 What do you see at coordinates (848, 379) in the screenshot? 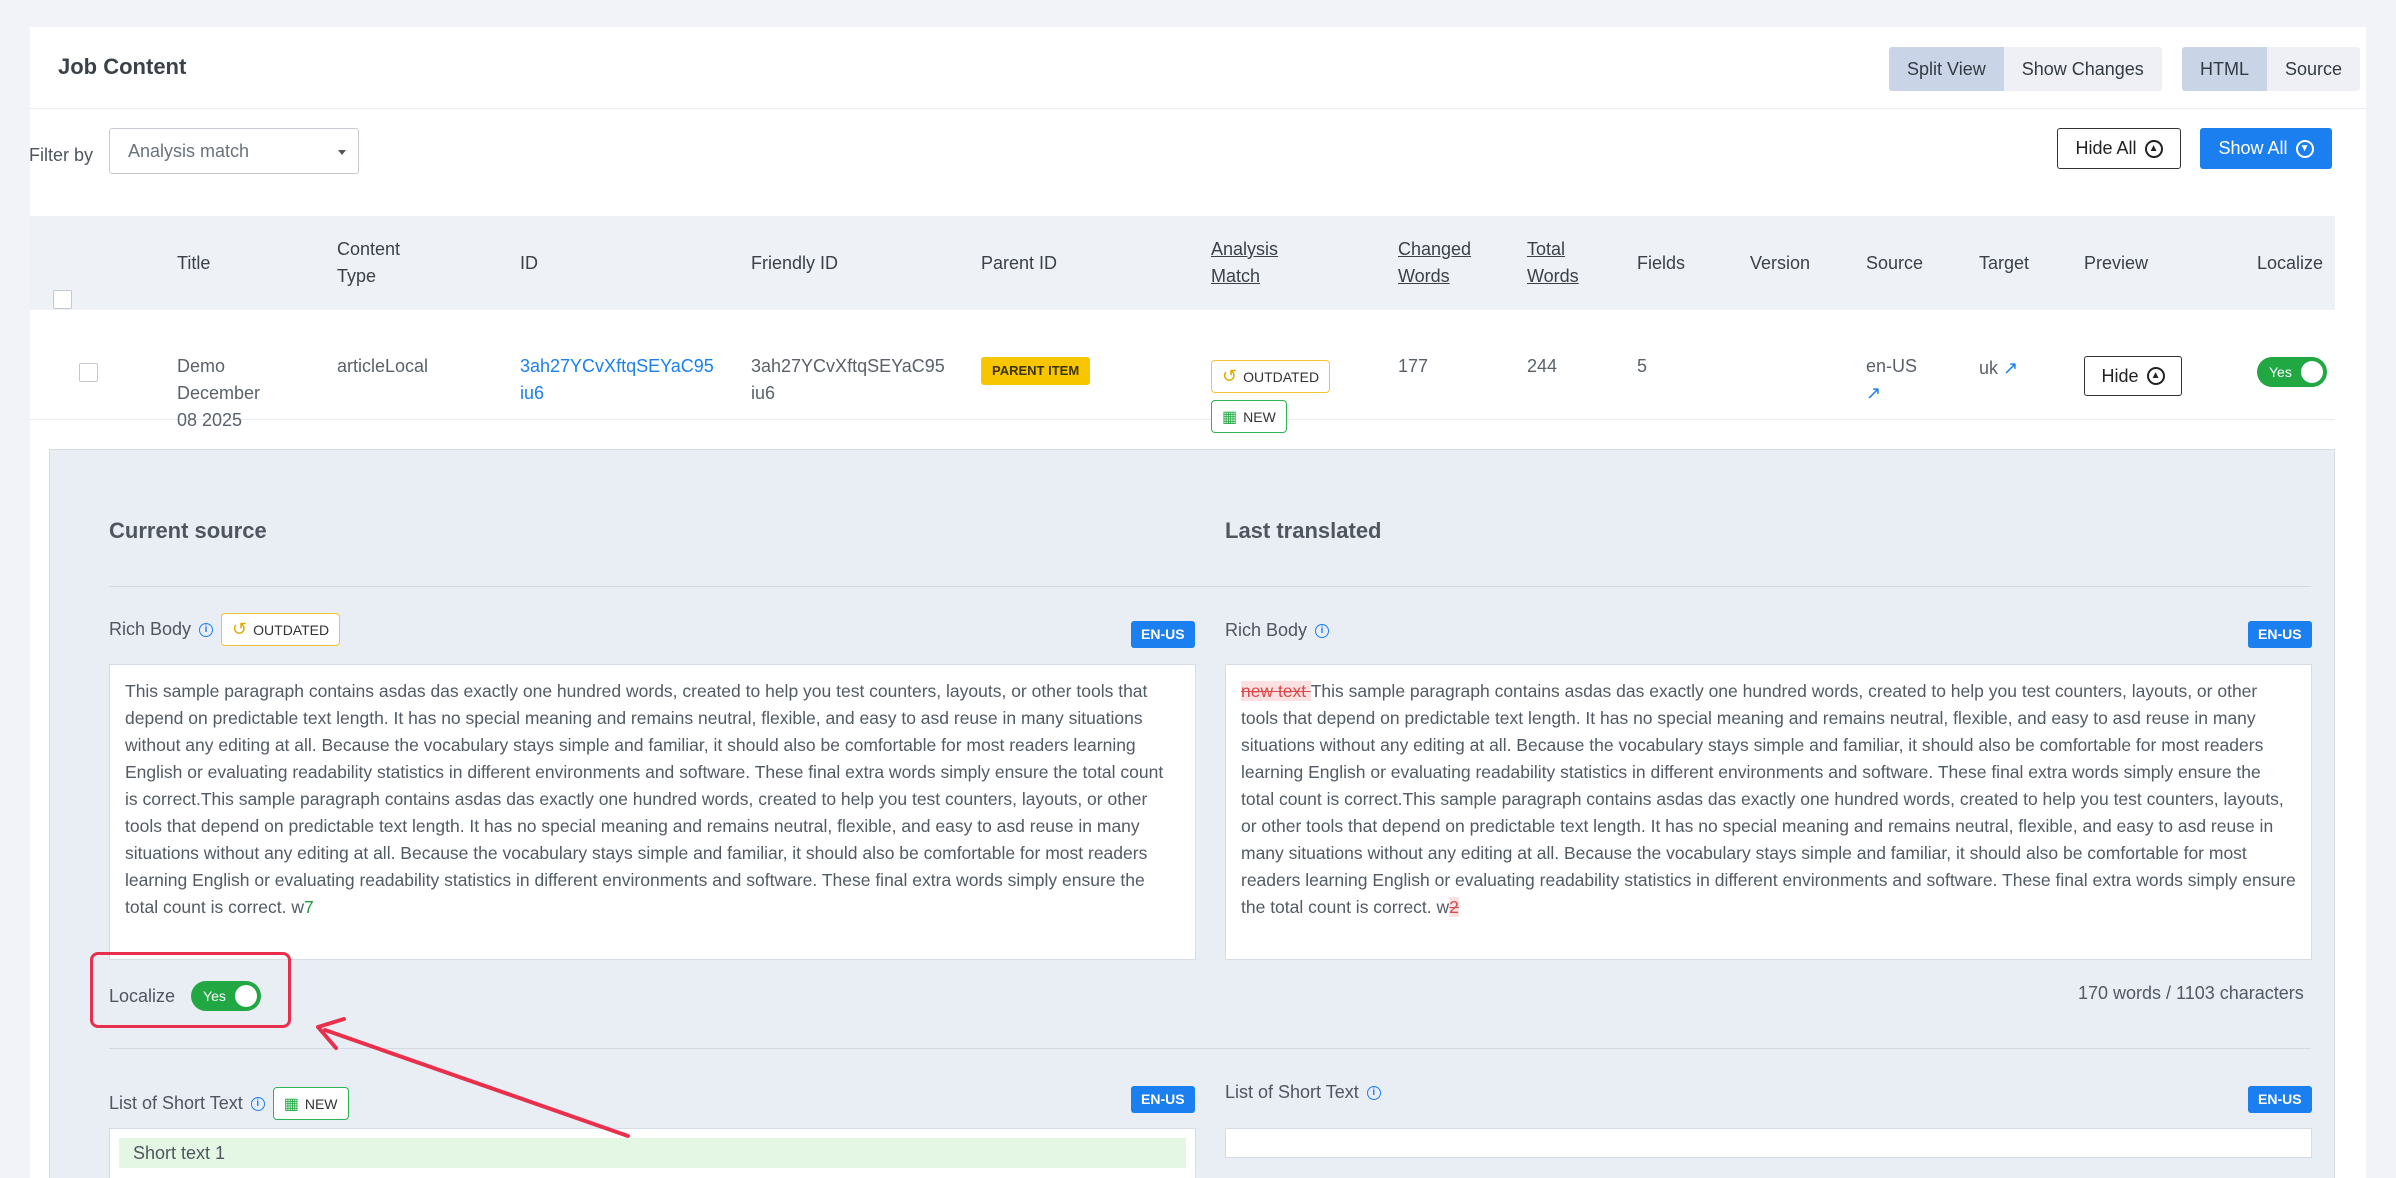
I see `row-friendly-id: 3ah27YCvXftqSEYaC95iu6` at bounding box center [848, 379].